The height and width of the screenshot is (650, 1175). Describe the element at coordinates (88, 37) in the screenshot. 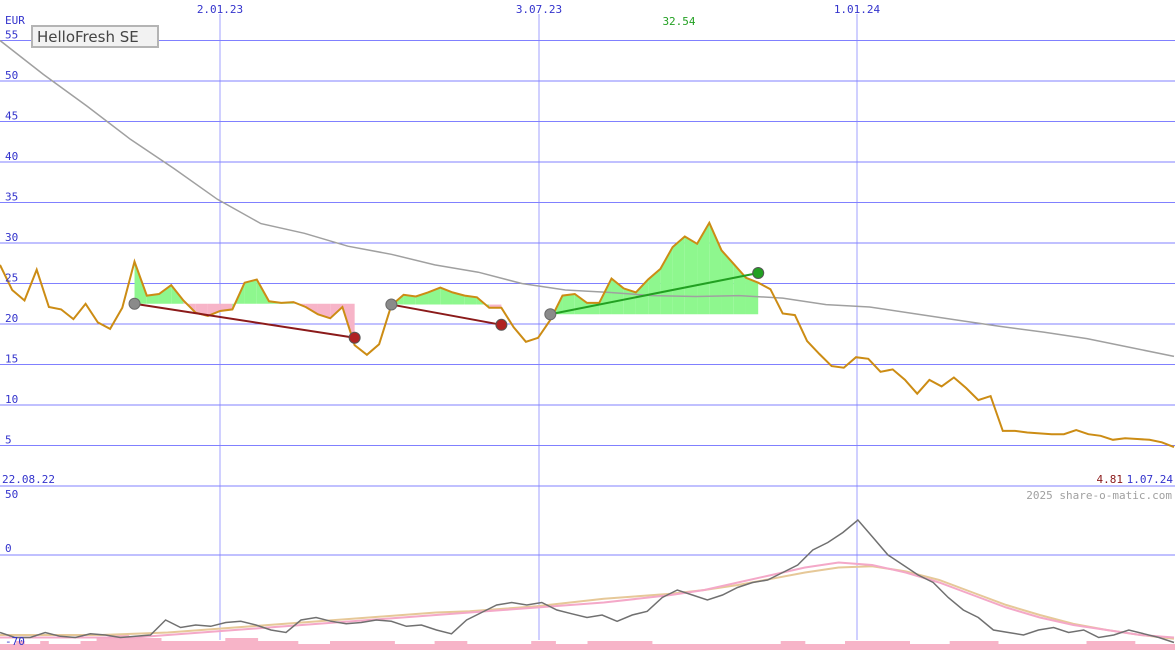

I see `chart-title: HelloFresh SE` at that location.